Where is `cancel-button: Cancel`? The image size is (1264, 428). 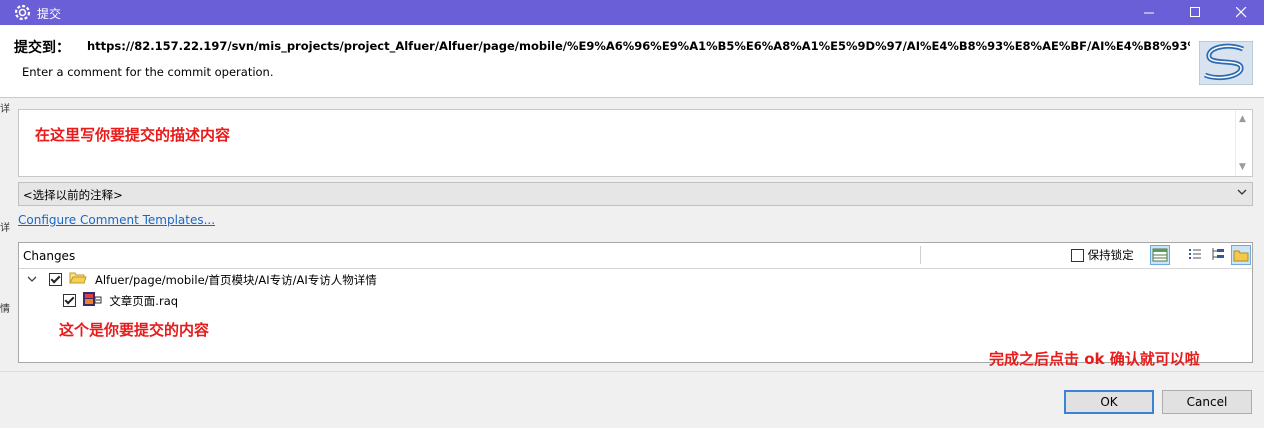
cancel-button: Cancel is located at coordinates (1207, 402).